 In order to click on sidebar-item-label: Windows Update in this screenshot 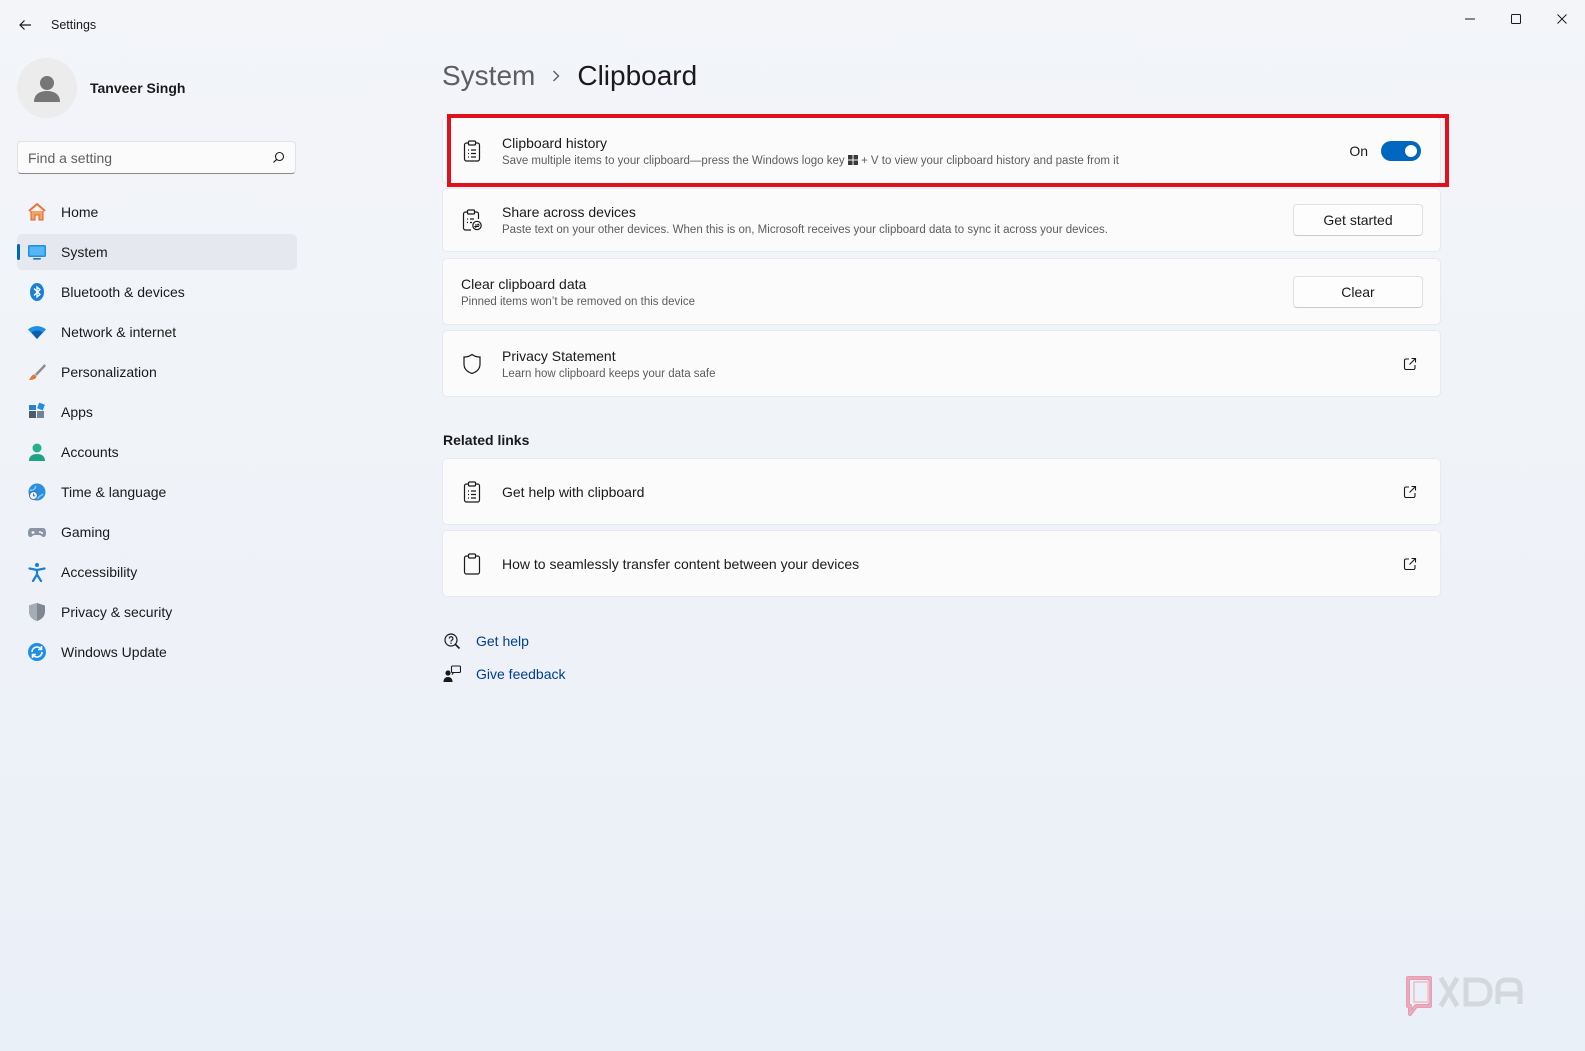, I will do `click(114, 652)`.